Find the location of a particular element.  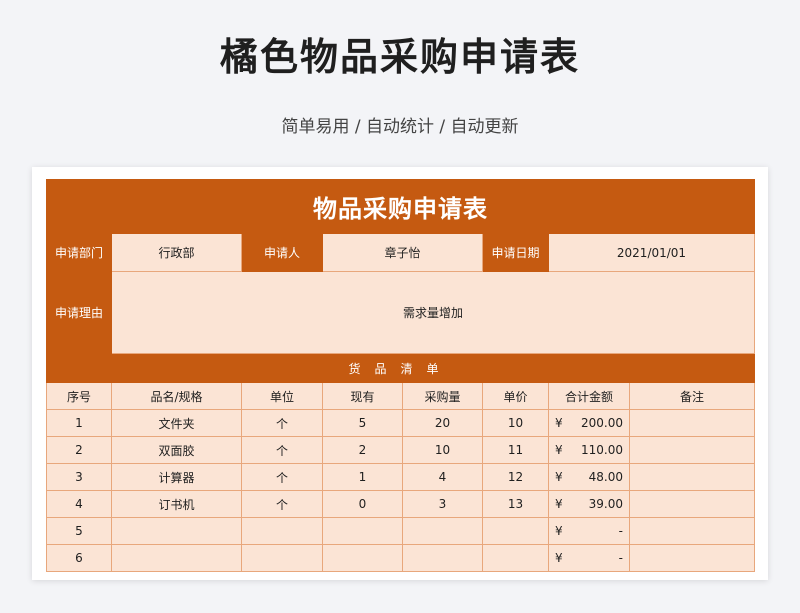

column-header: 单位 is located at coordinates (282, 396).